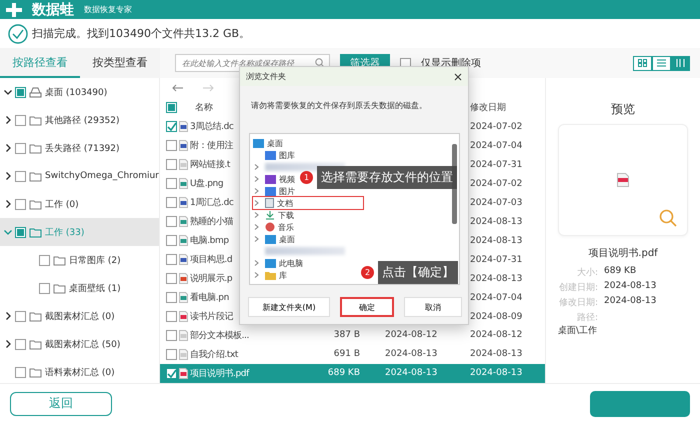  Describe the element at coordinates (219, 374) in the screenshot. I see `file-name: 项目说明书.pdf` at that location.